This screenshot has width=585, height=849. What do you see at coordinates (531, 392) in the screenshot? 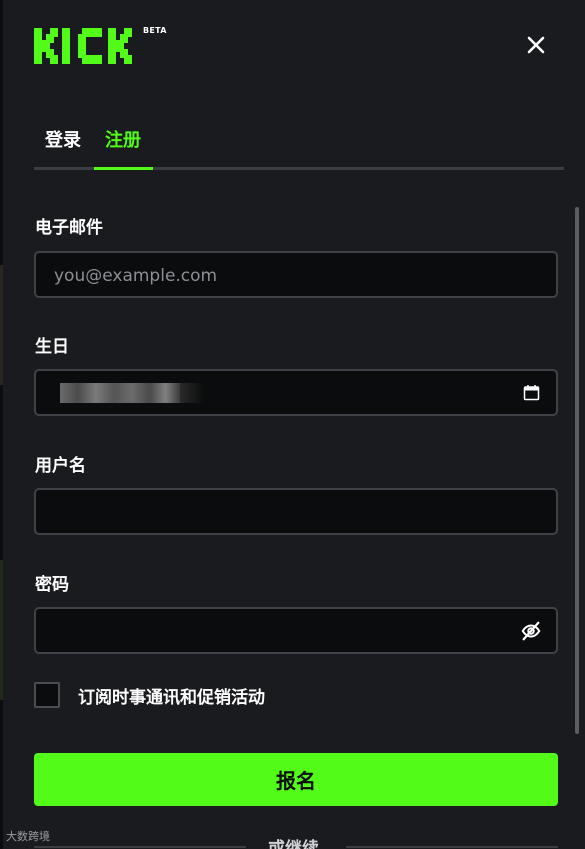
I see `calendar-icon` at bounding box center [531, 392].